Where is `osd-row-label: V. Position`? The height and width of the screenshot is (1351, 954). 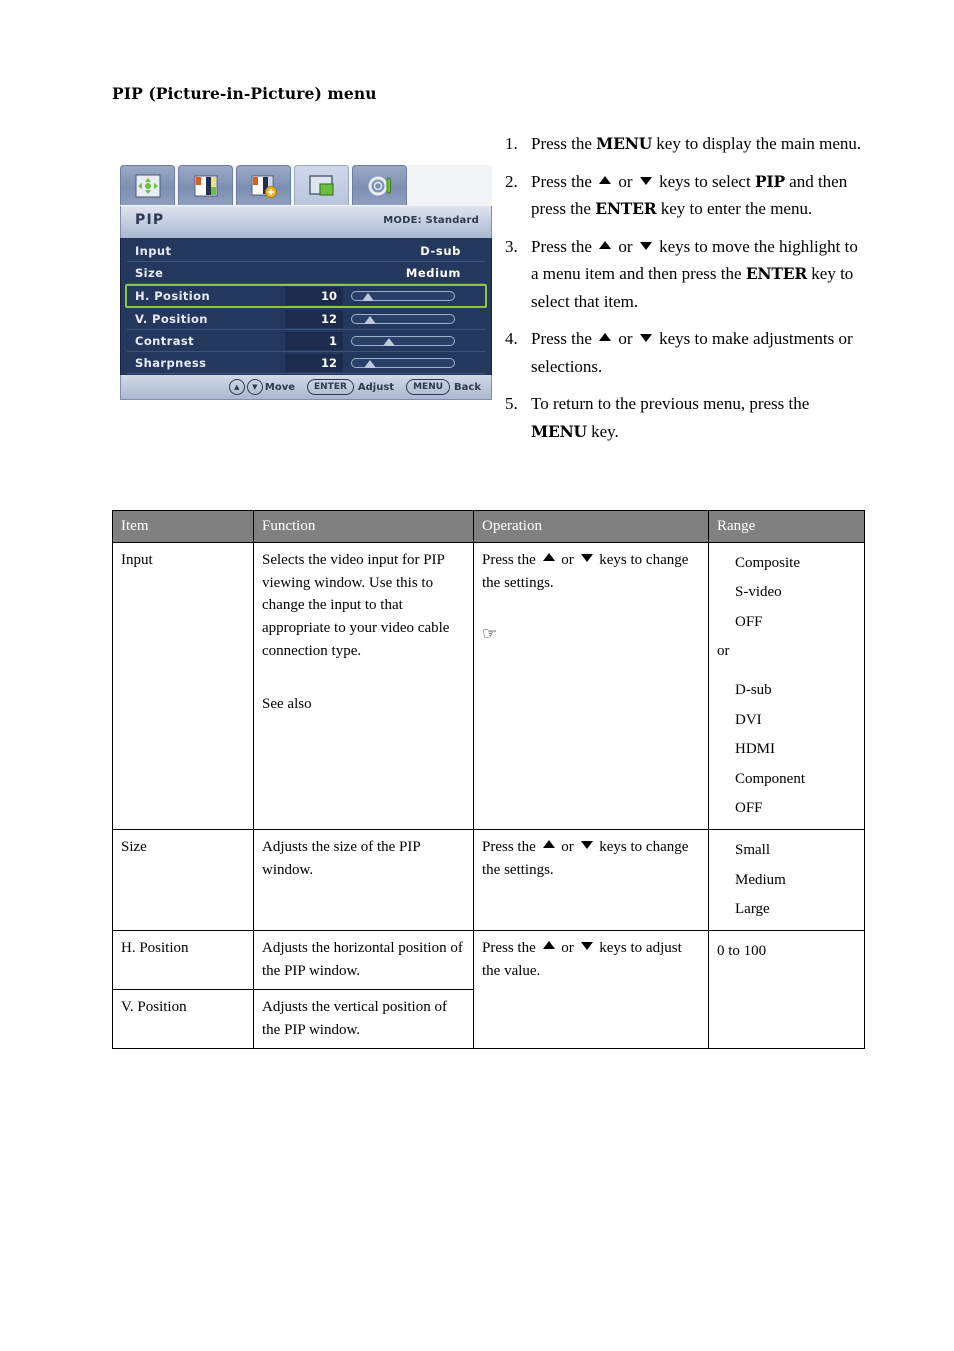 osd-row-label: V. Position is located at coordinates (171, 318).